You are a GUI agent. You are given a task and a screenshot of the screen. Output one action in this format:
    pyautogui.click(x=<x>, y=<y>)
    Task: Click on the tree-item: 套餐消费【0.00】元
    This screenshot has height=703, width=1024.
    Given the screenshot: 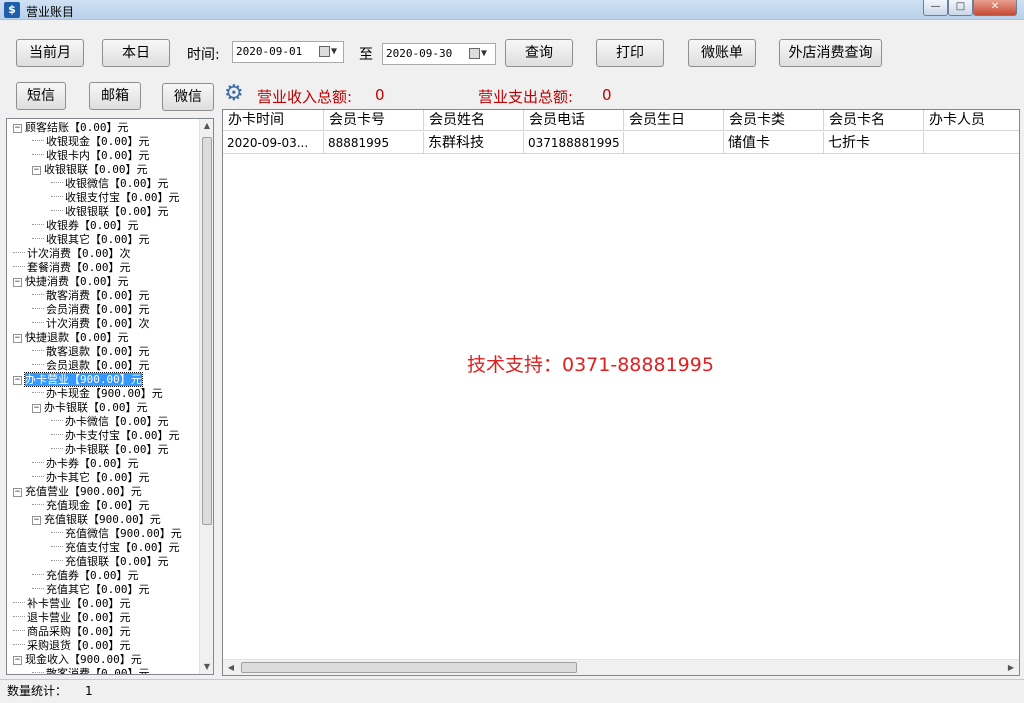 What is the action you would take?
    pyautogui.click(x=72, y=268)
    